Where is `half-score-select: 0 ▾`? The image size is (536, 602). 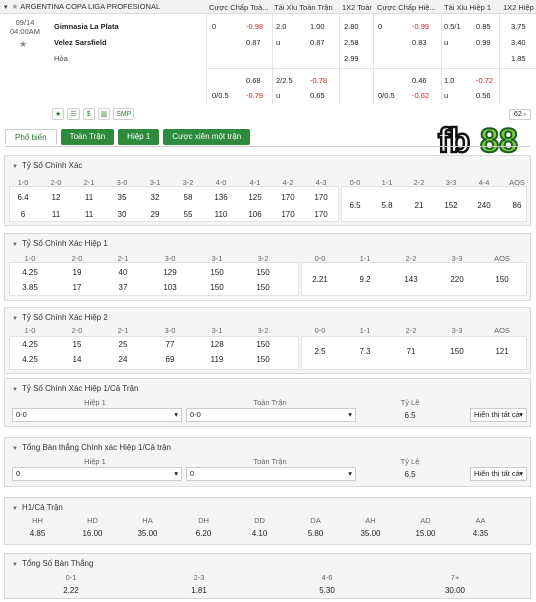
half-score-select: 0 ▾ is located at coordinates (97, 474).